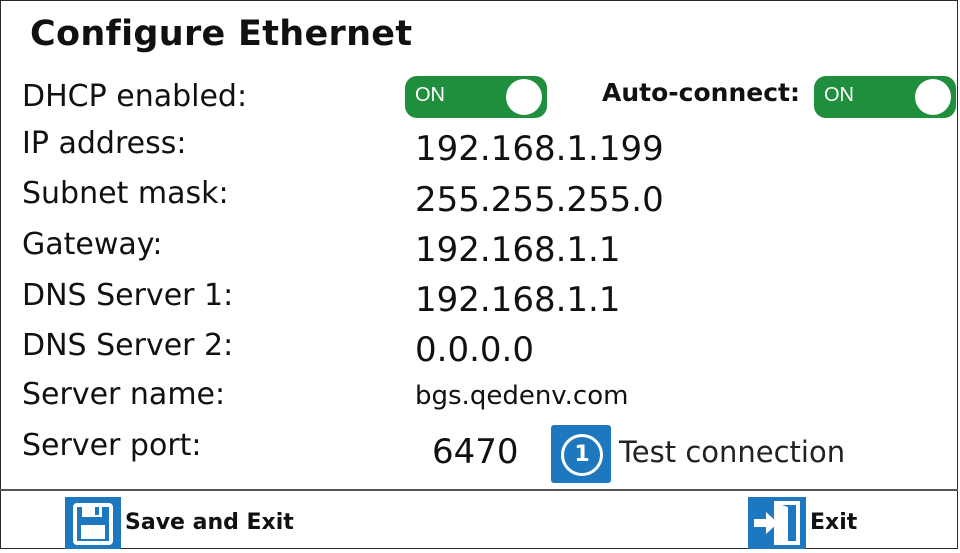 This screenshot has height=553, width=960. I want to click on server-name-value: bgs.qedenv.com, so click(521, 396).